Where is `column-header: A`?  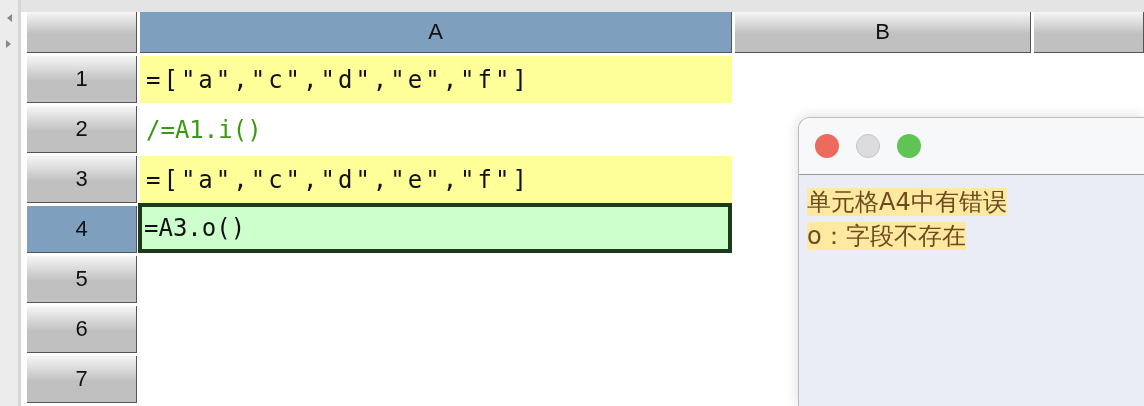
column-header: A is located at coordinates (436, 32).